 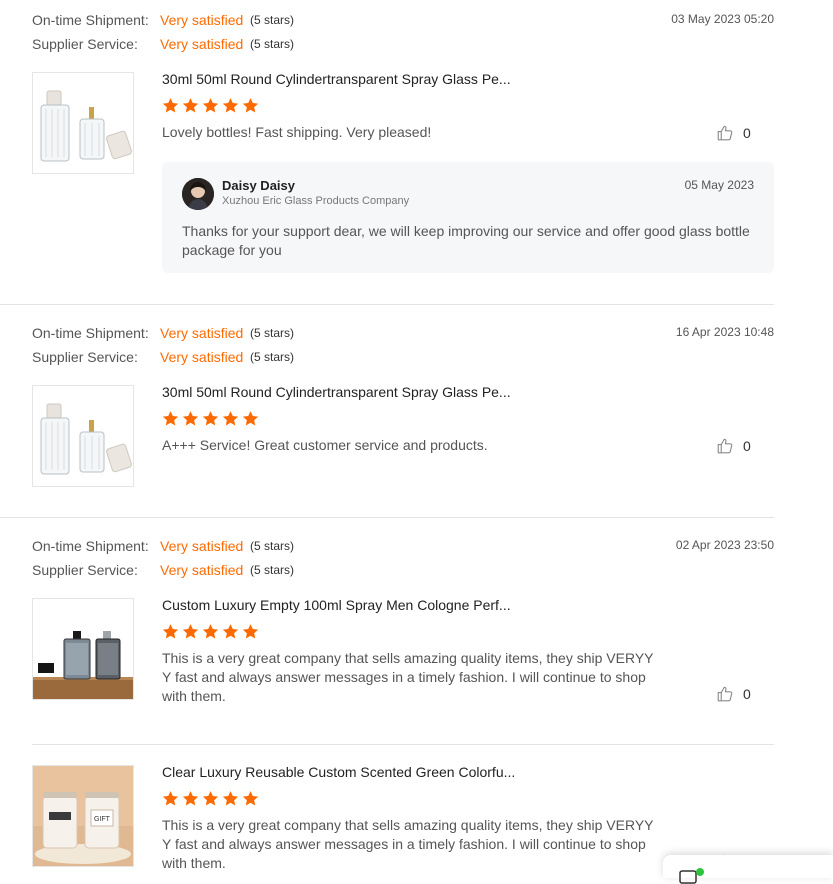 What do you see at coordinates (724, 545) in the screenshot?
I see `review-date: 02 Apr 2023 23:50` at bounding box center [724, 545].